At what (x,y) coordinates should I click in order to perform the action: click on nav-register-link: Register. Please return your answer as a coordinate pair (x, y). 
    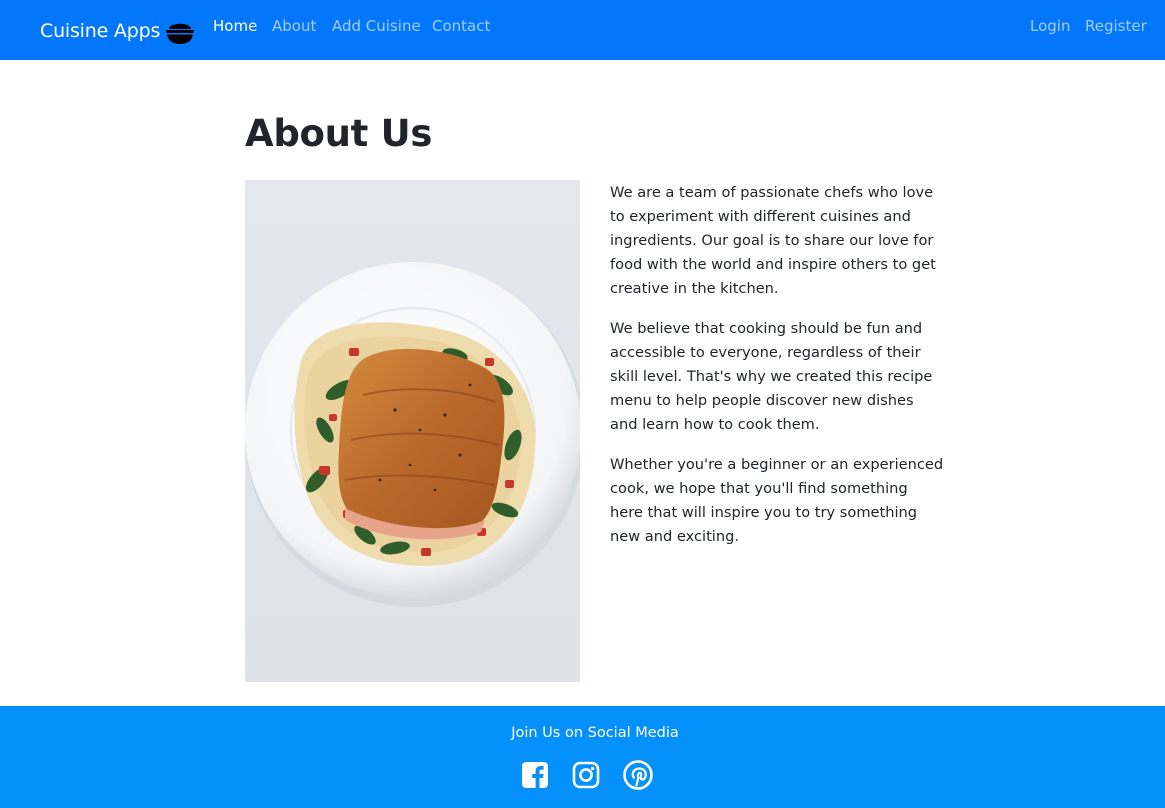
    Looking at the image, I should click on (1116, 26).